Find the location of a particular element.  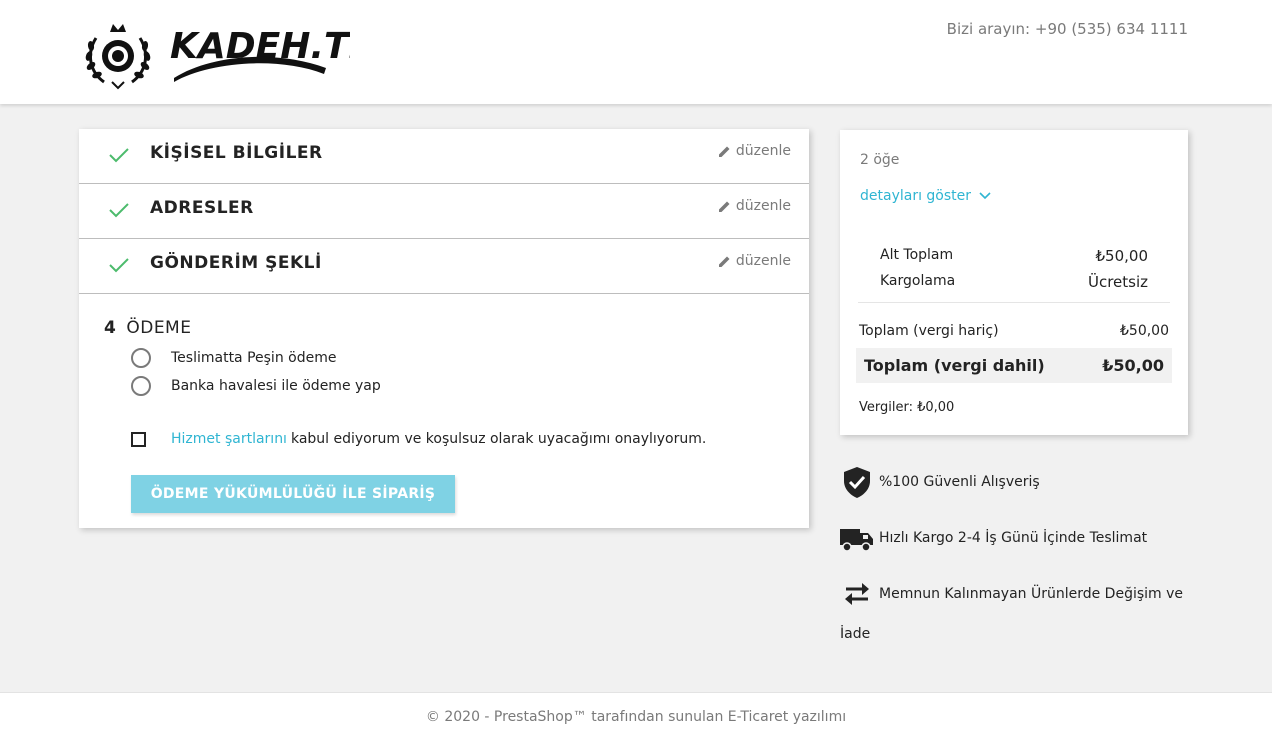

show-details-label: detayları göster is located at coordinates (916, 196).